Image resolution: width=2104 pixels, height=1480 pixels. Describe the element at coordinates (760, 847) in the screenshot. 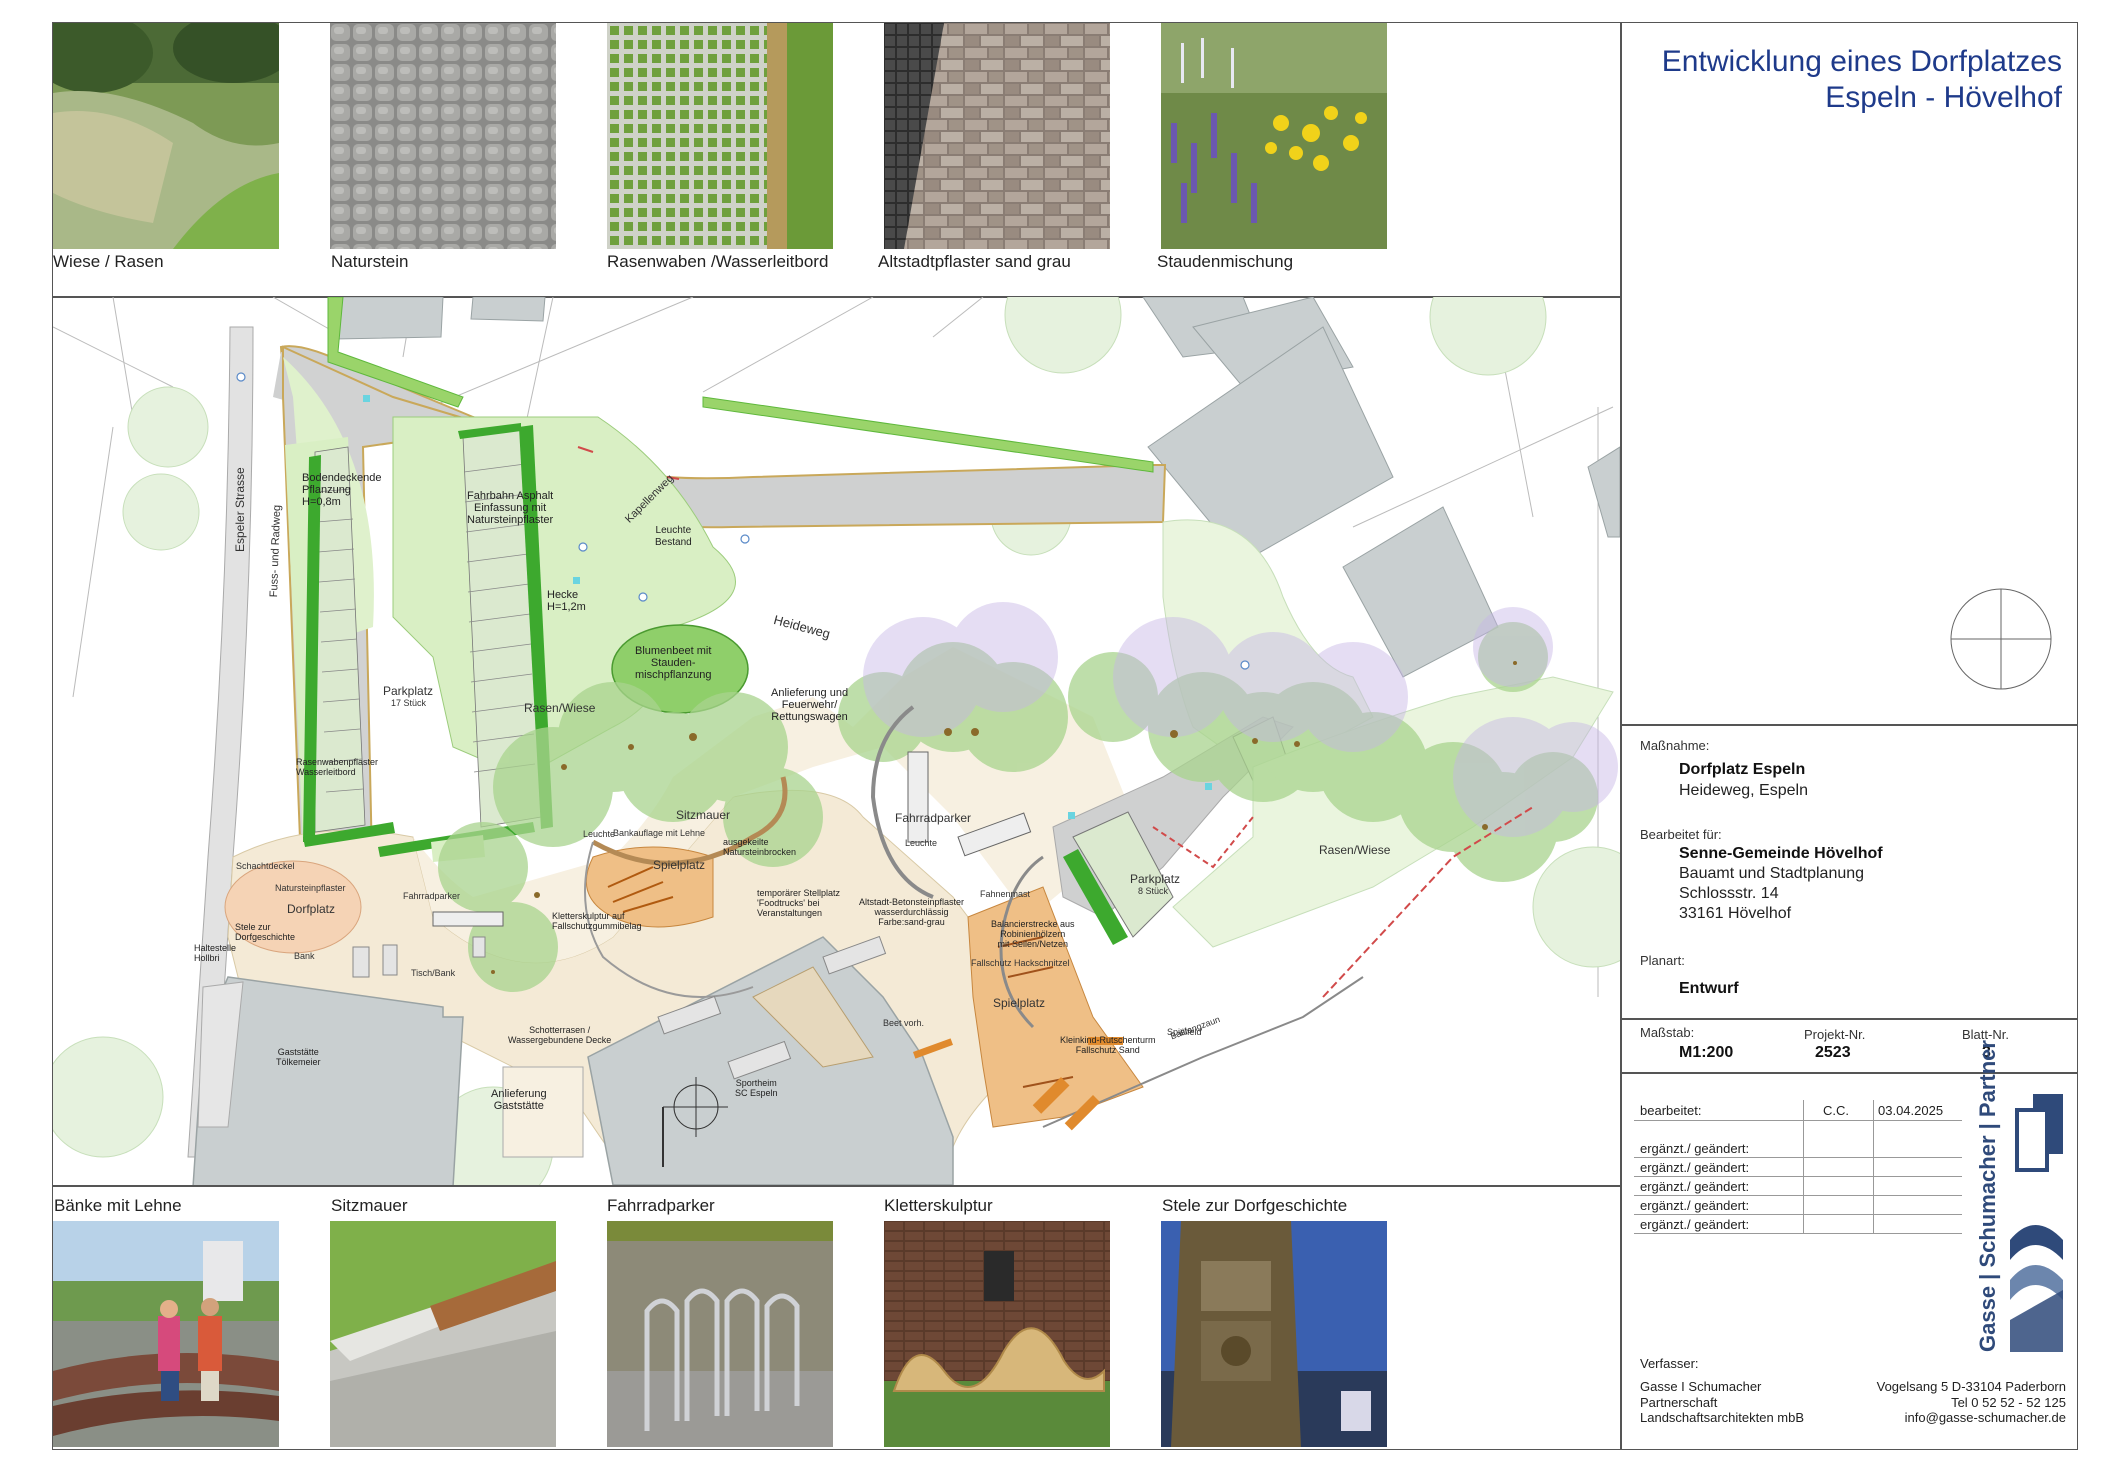

I see `label-ausgekeilte: ausgekeilte Natursteinbrocken` at that location.